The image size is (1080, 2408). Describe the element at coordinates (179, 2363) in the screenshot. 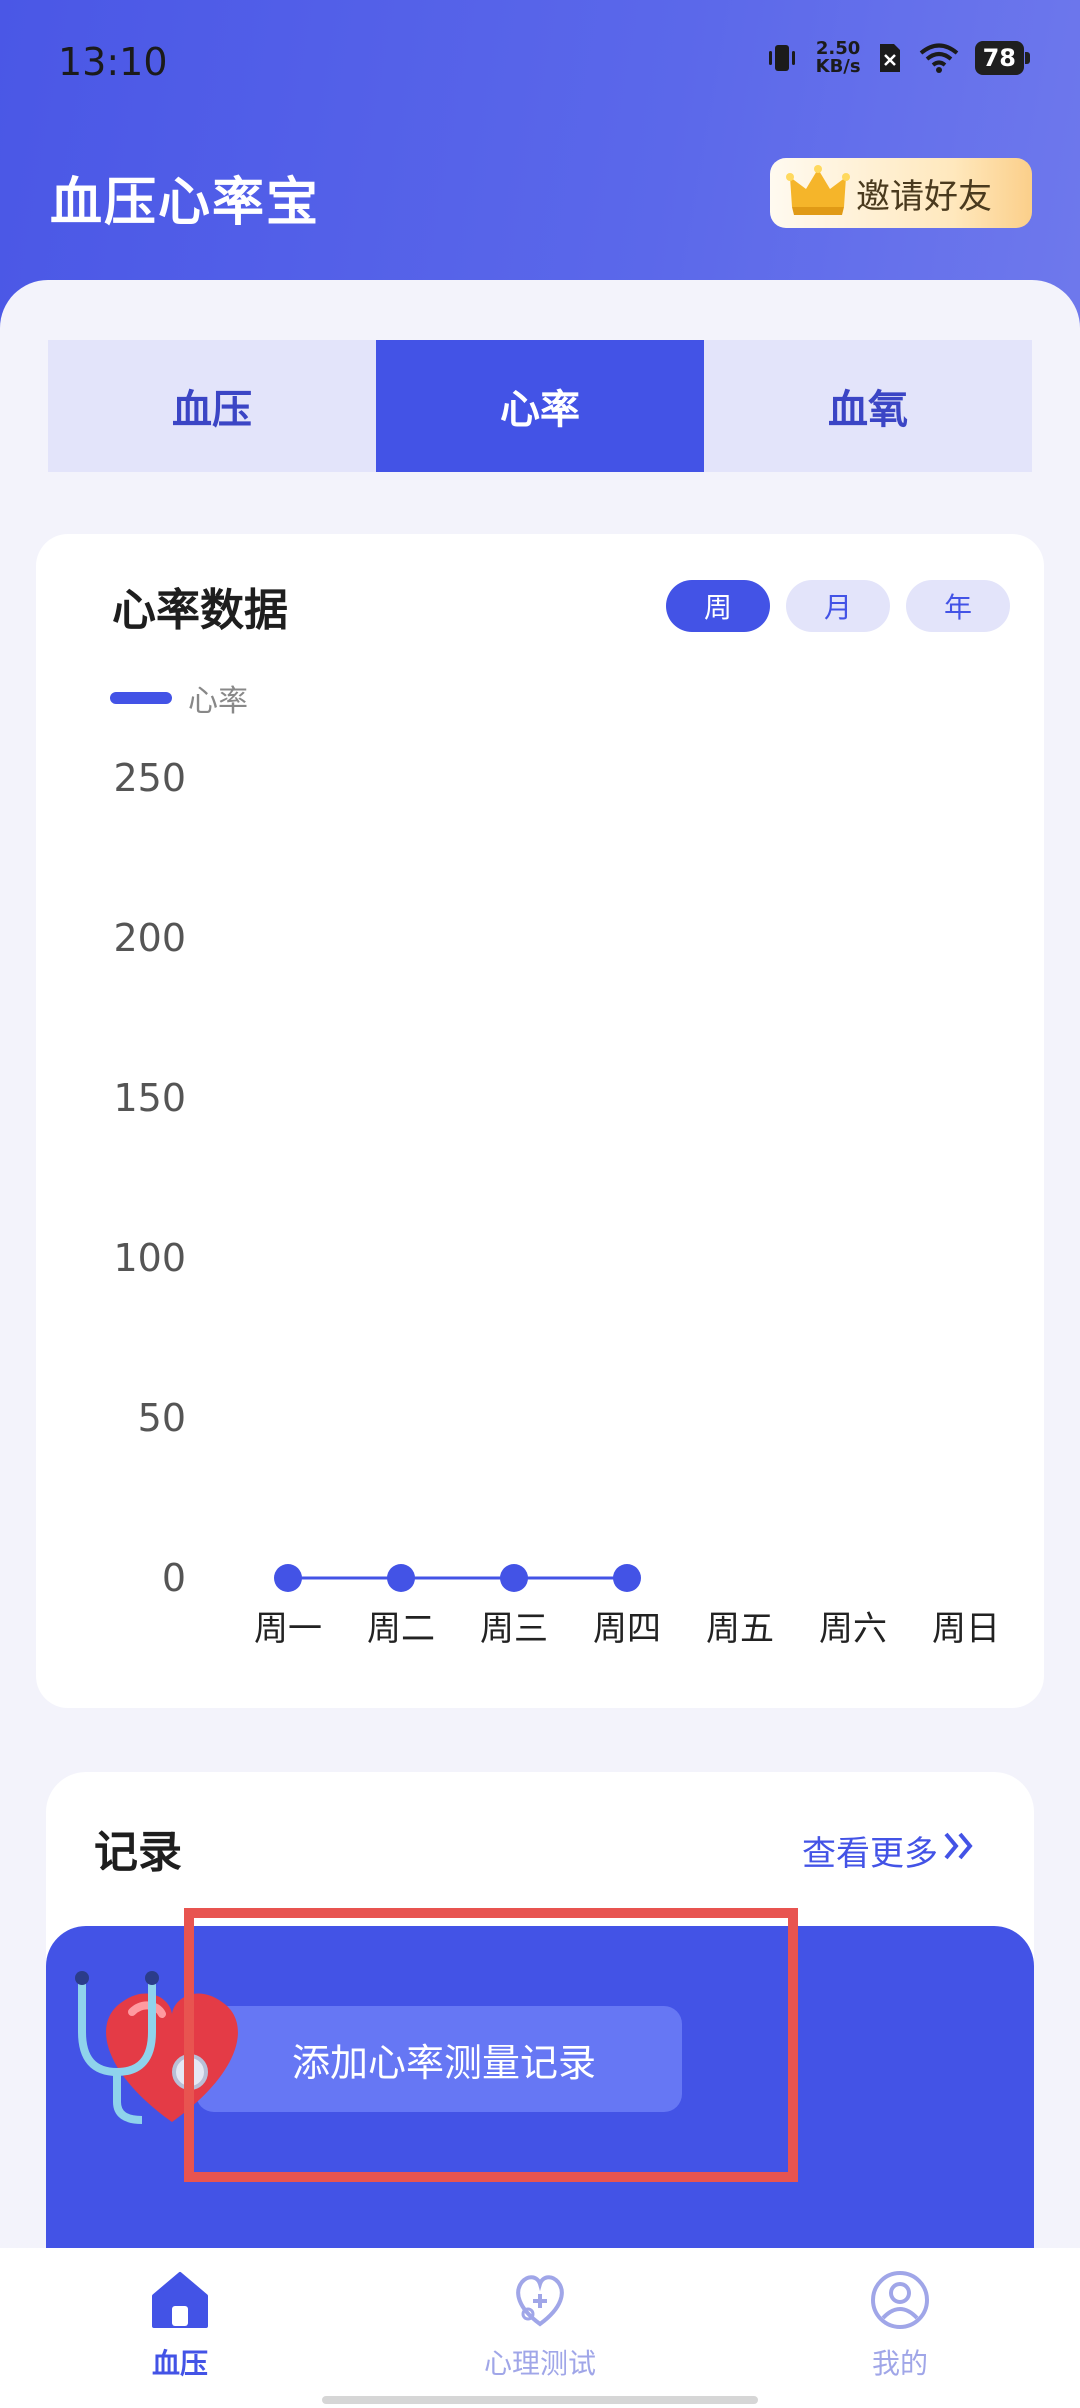

I see `nav-label-blood-pressure: 血压` at that location.